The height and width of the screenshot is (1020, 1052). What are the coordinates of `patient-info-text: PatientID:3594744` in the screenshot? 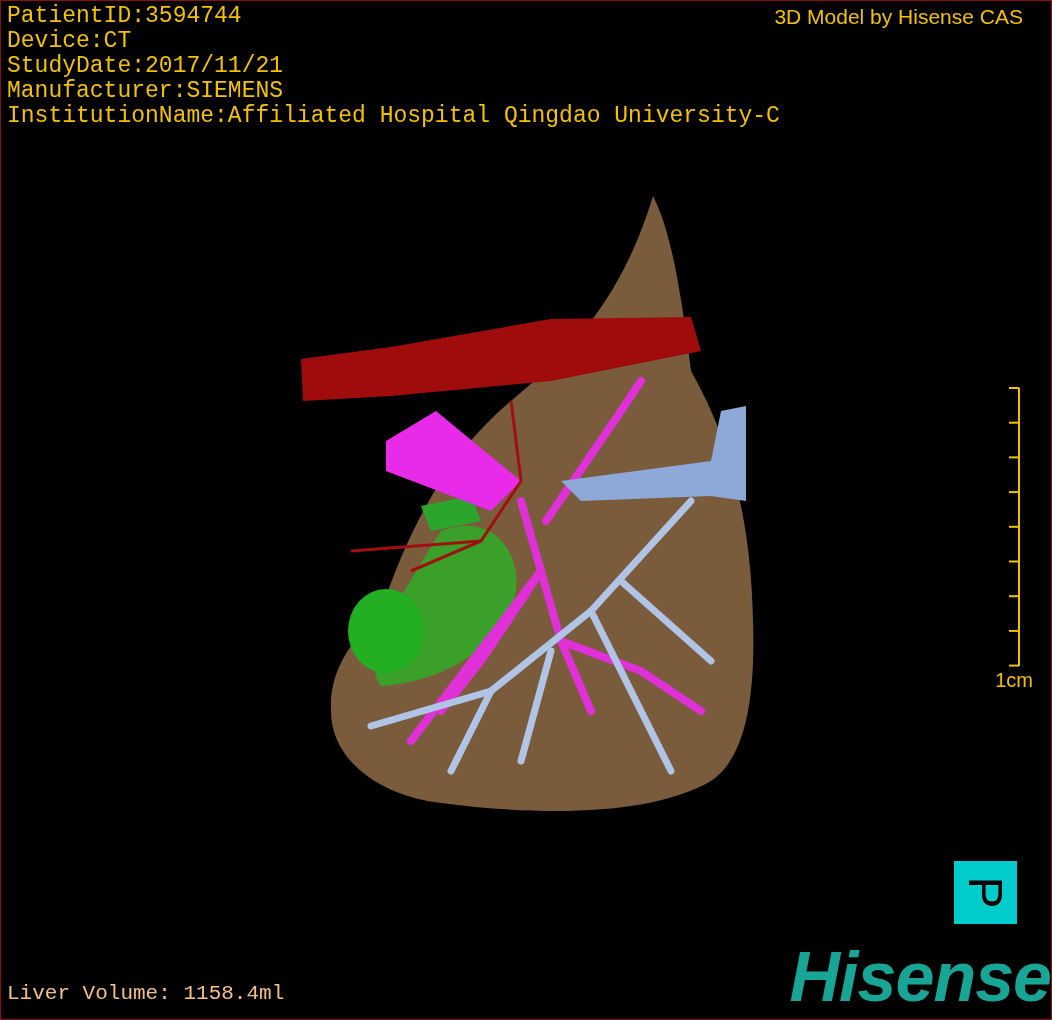 It's located at (125, 16).